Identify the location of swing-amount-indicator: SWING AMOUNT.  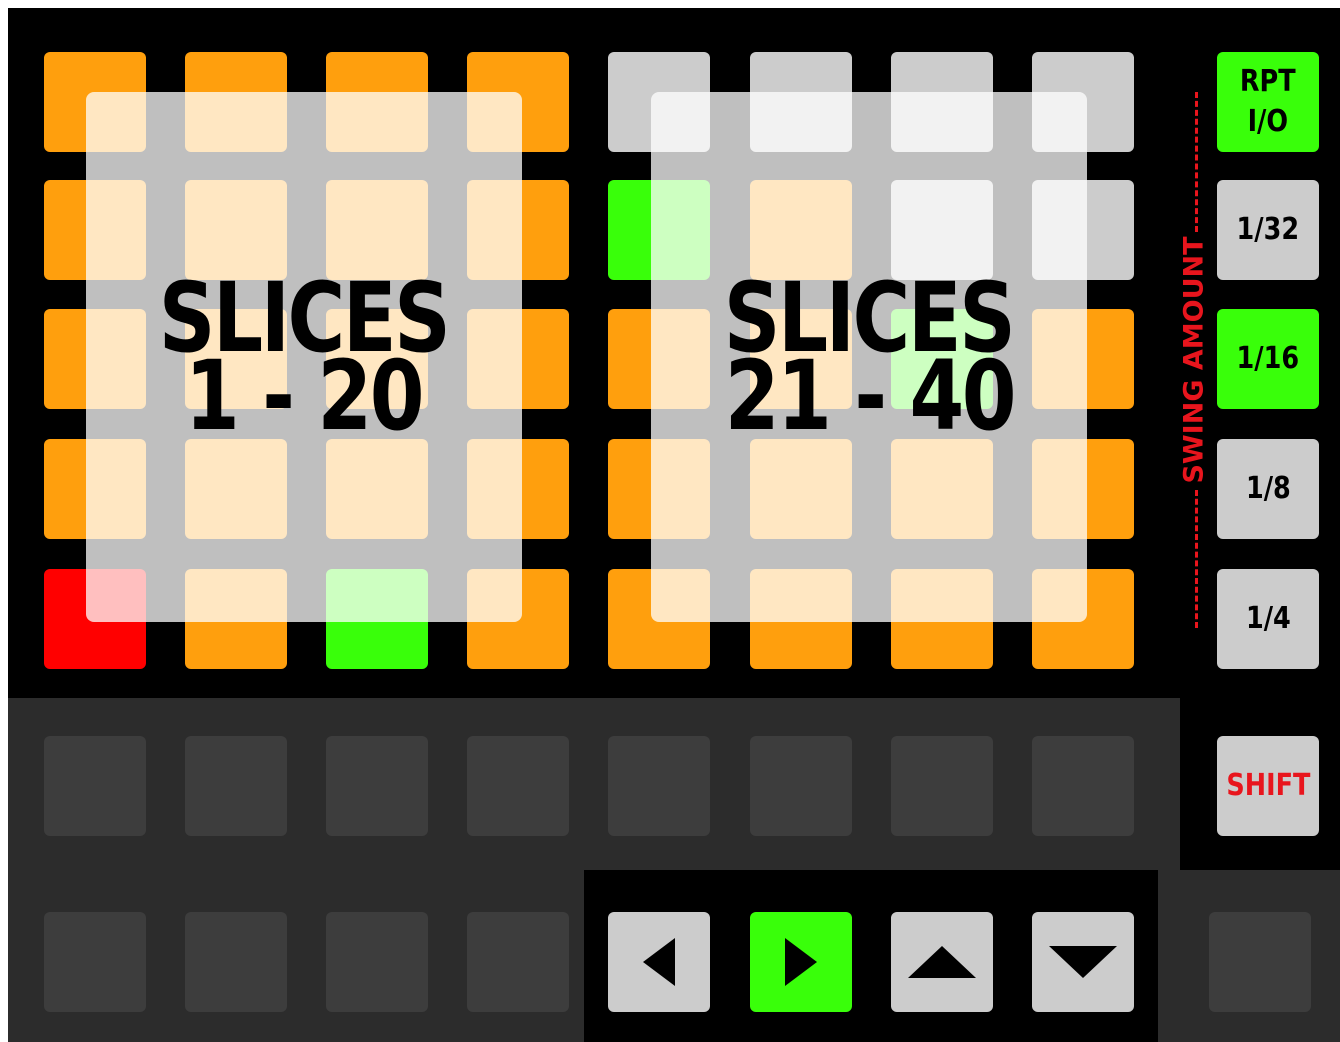
(1194, 360).